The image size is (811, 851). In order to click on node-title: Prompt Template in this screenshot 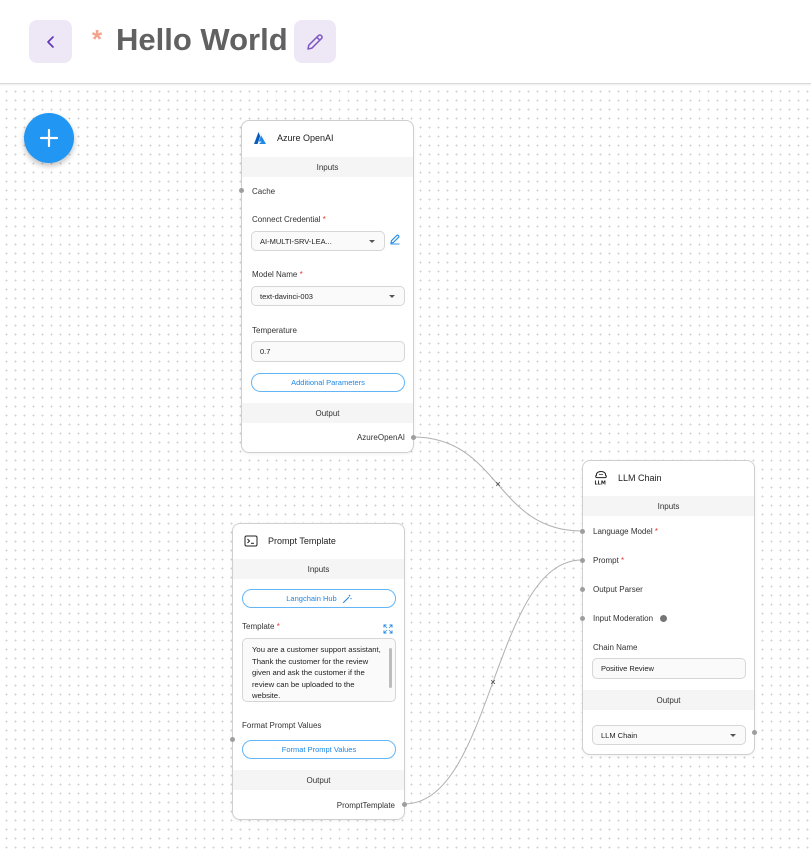, I will do `click(302, 541)`.